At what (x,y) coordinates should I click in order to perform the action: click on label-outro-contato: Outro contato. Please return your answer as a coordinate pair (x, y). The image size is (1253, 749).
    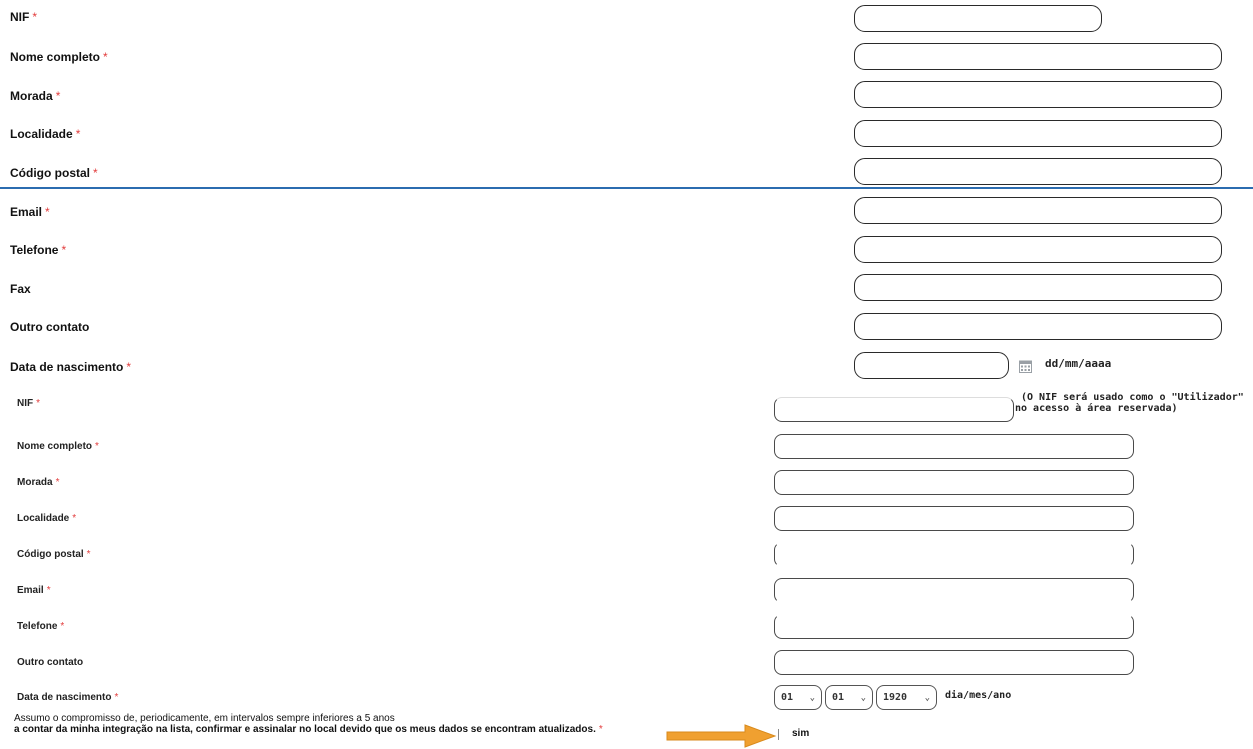
    Looking at the image, I should click on (50, 327).